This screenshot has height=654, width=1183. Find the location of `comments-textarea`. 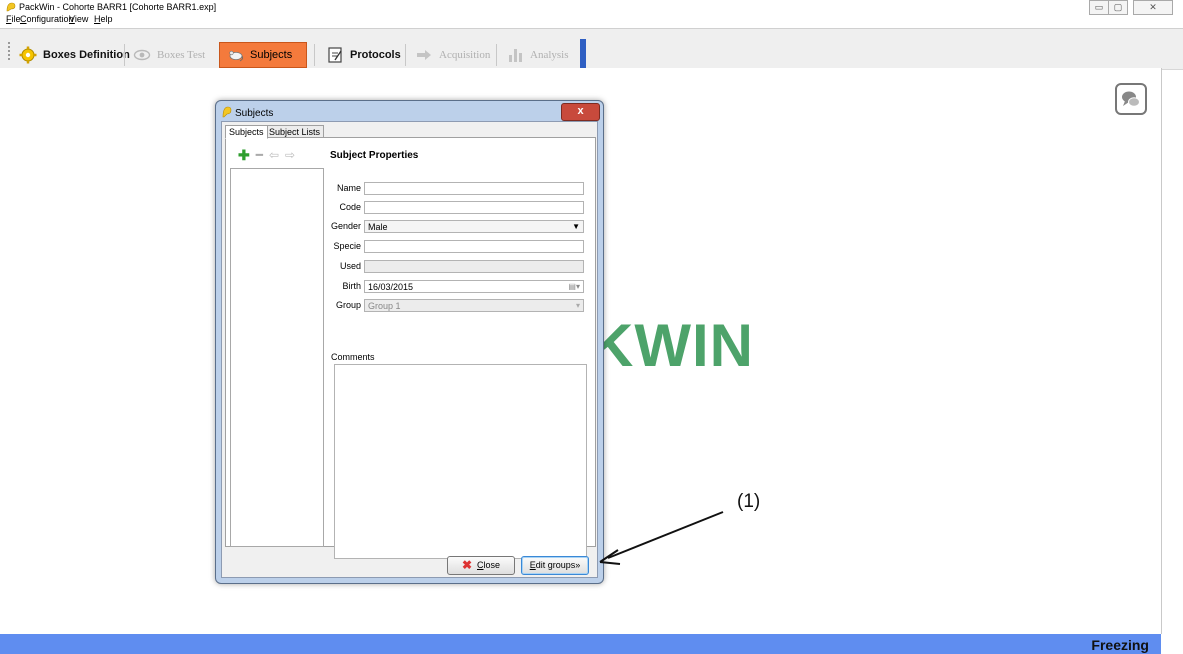

comments-textarea is located at coordinates (460, 461).